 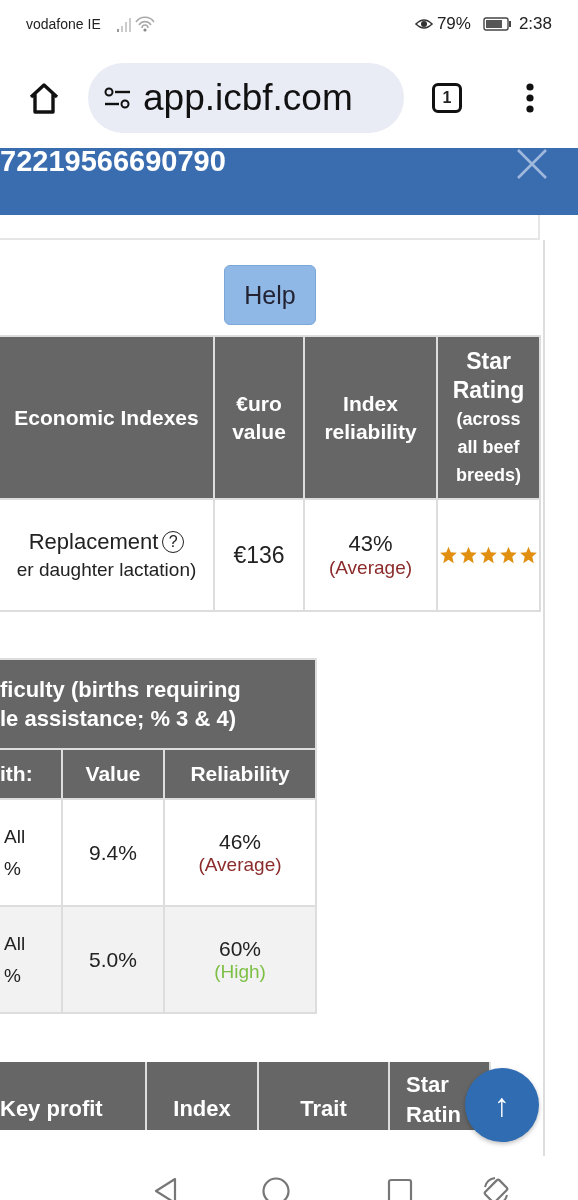 I want to click on clock-time: 2:38, so click(x=535, y=24).